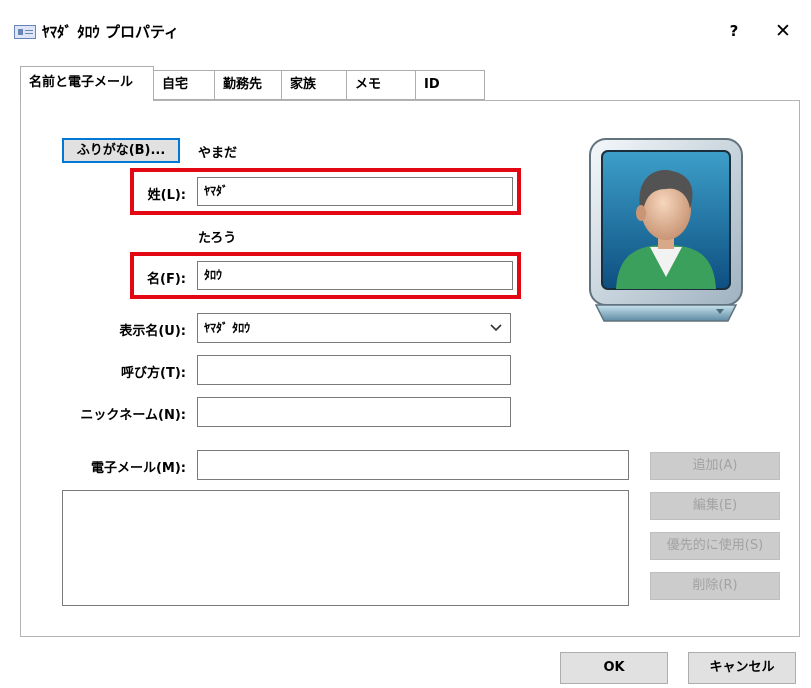 This screenshot has height=688, width=811. I want to click on first-name-label: 名(F):, so click(166, 279).